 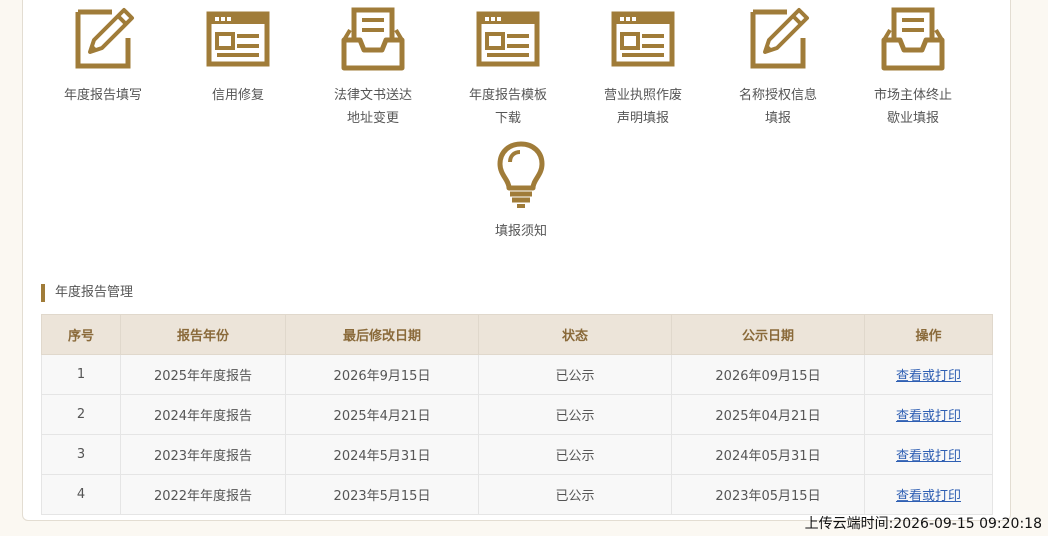 I want to click on table-header-row: 序号 报告年份 最后修改日期 状态 公示日期 操作, so click(x=517, y=334).